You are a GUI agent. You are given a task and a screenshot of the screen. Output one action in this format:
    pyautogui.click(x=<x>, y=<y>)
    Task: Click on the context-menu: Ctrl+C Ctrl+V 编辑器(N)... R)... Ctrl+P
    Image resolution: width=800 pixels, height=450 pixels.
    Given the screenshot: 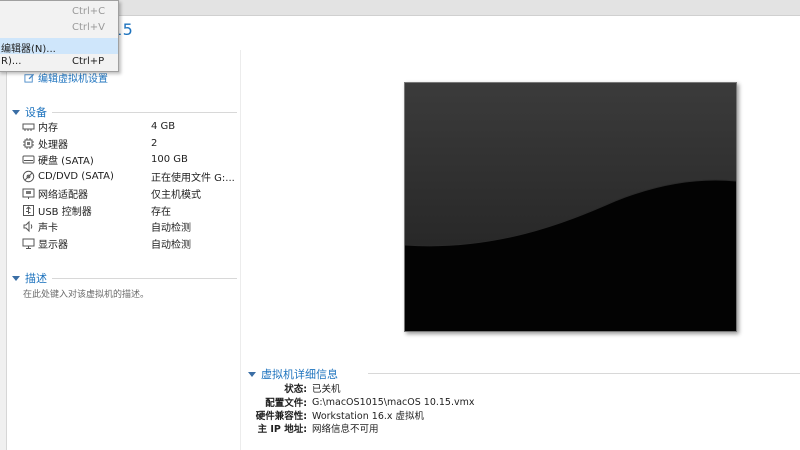 What is the action you would take?
    pyautogui.click(x=59, y=36)
    